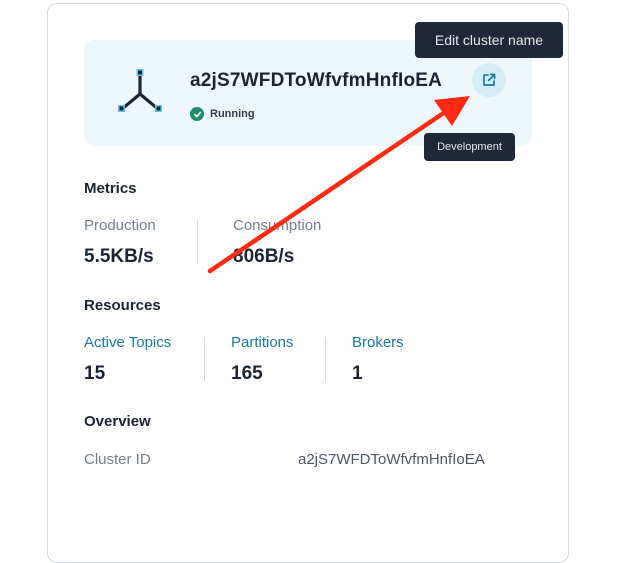 Image resolution: width=623 pixels, height=563 pixels. Describe the element at coordinates (127, 342) in the screenshot. I see `active-topics-link: Active Topics` at that location.